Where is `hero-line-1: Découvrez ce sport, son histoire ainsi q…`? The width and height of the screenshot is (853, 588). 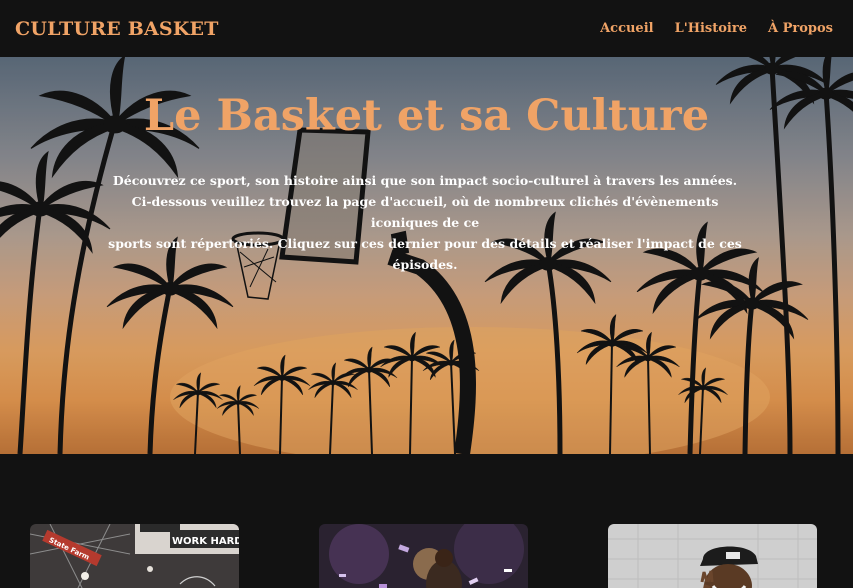
hero-line-1: Découvrez ce sport, son histoire ainsi q… is located at coordinates (425, 180).